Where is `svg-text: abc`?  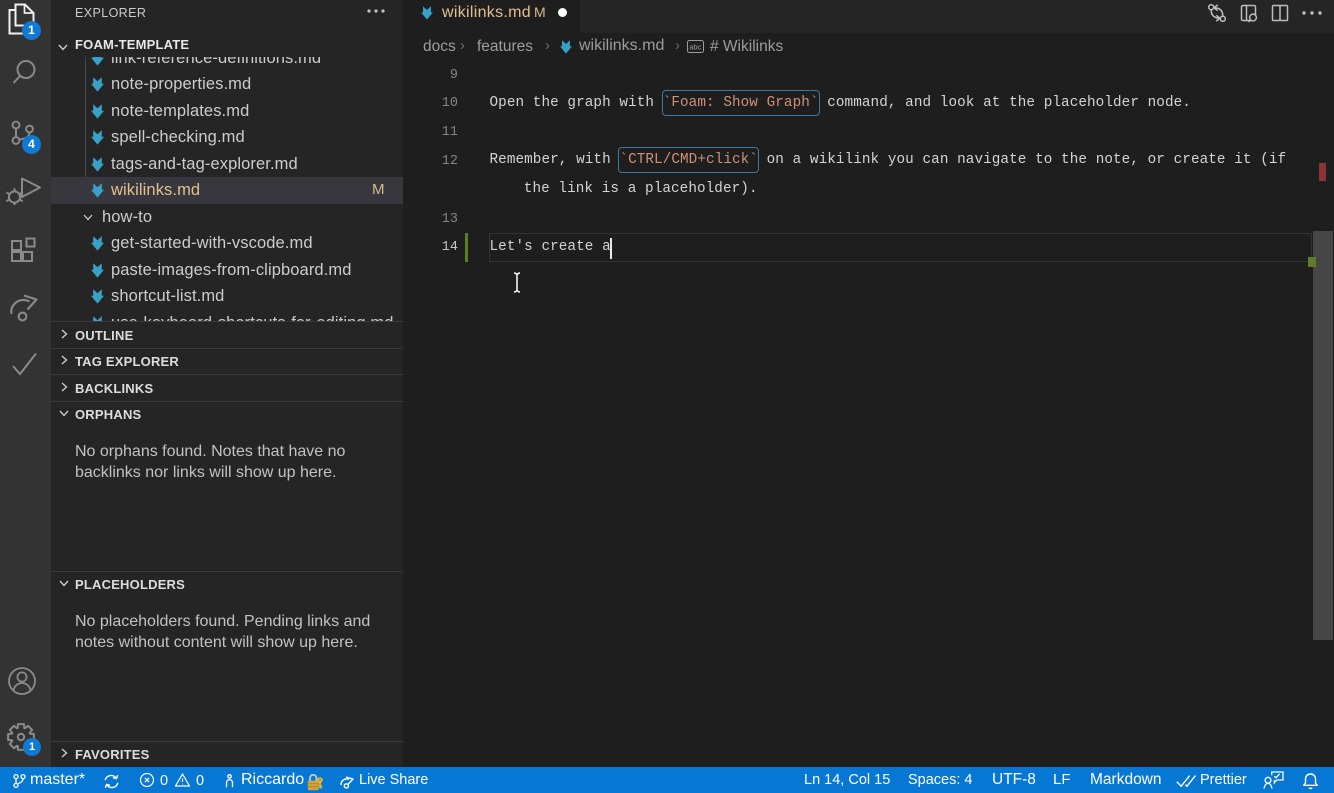
svg-text: abc is located at coordinates (695, 47).